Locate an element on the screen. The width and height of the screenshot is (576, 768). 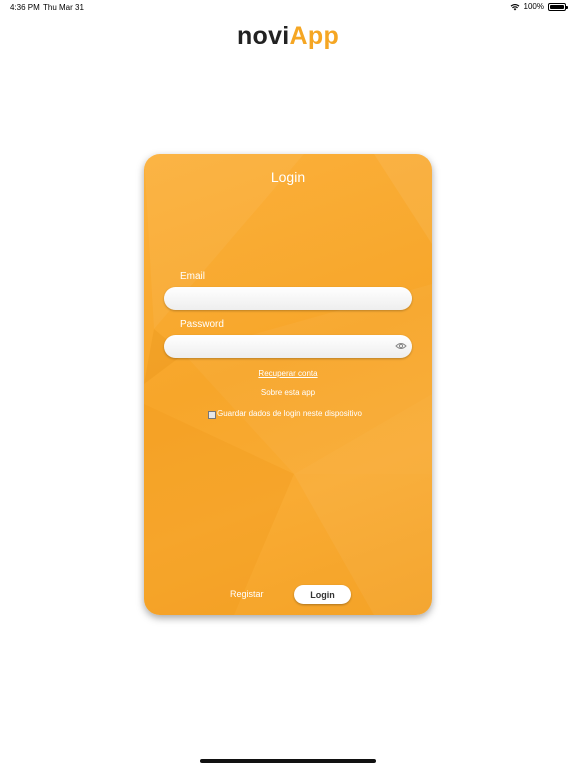
password-field is located at coordinates (288, 346).